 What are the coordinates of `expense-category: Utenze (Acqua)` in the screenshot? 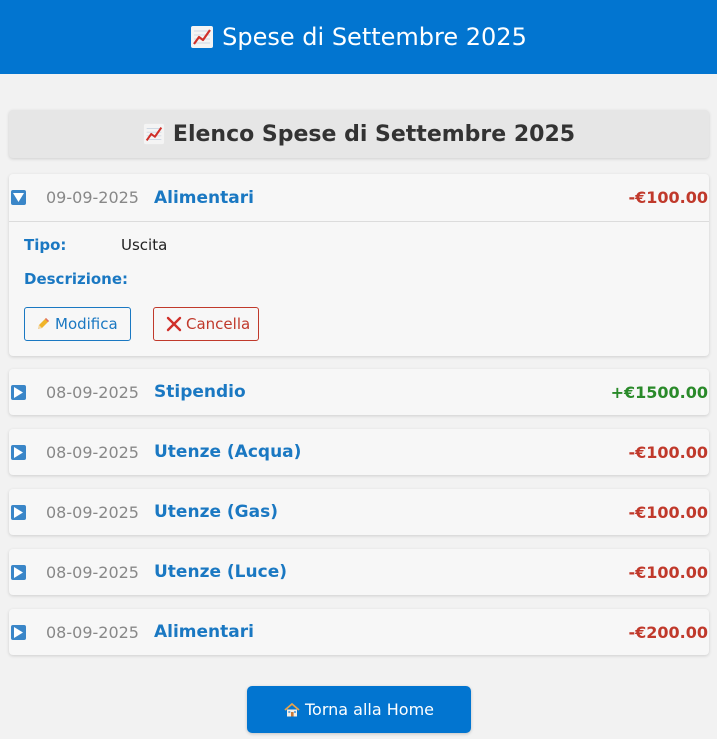 It's located at (228, 452).